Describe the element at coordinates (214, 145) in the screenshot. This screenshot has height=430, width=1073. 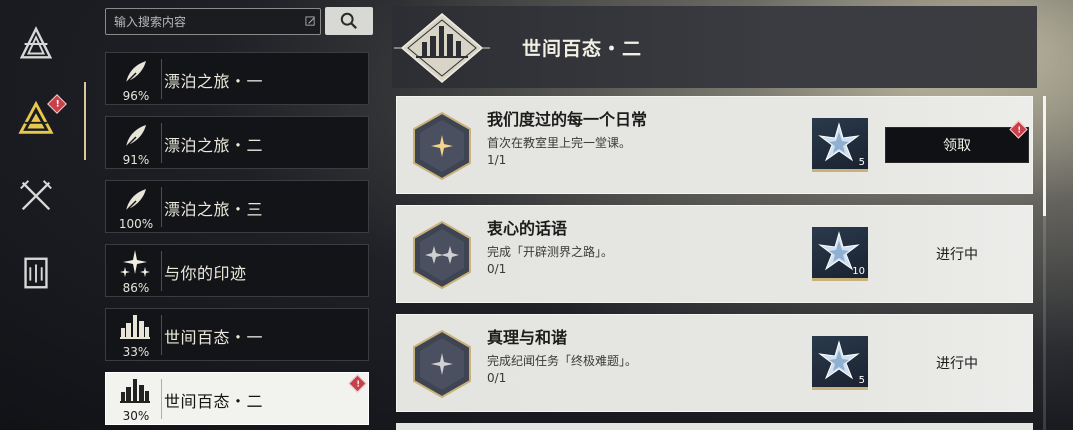
I see `category-label: 漂泊之旅・二` at that location.